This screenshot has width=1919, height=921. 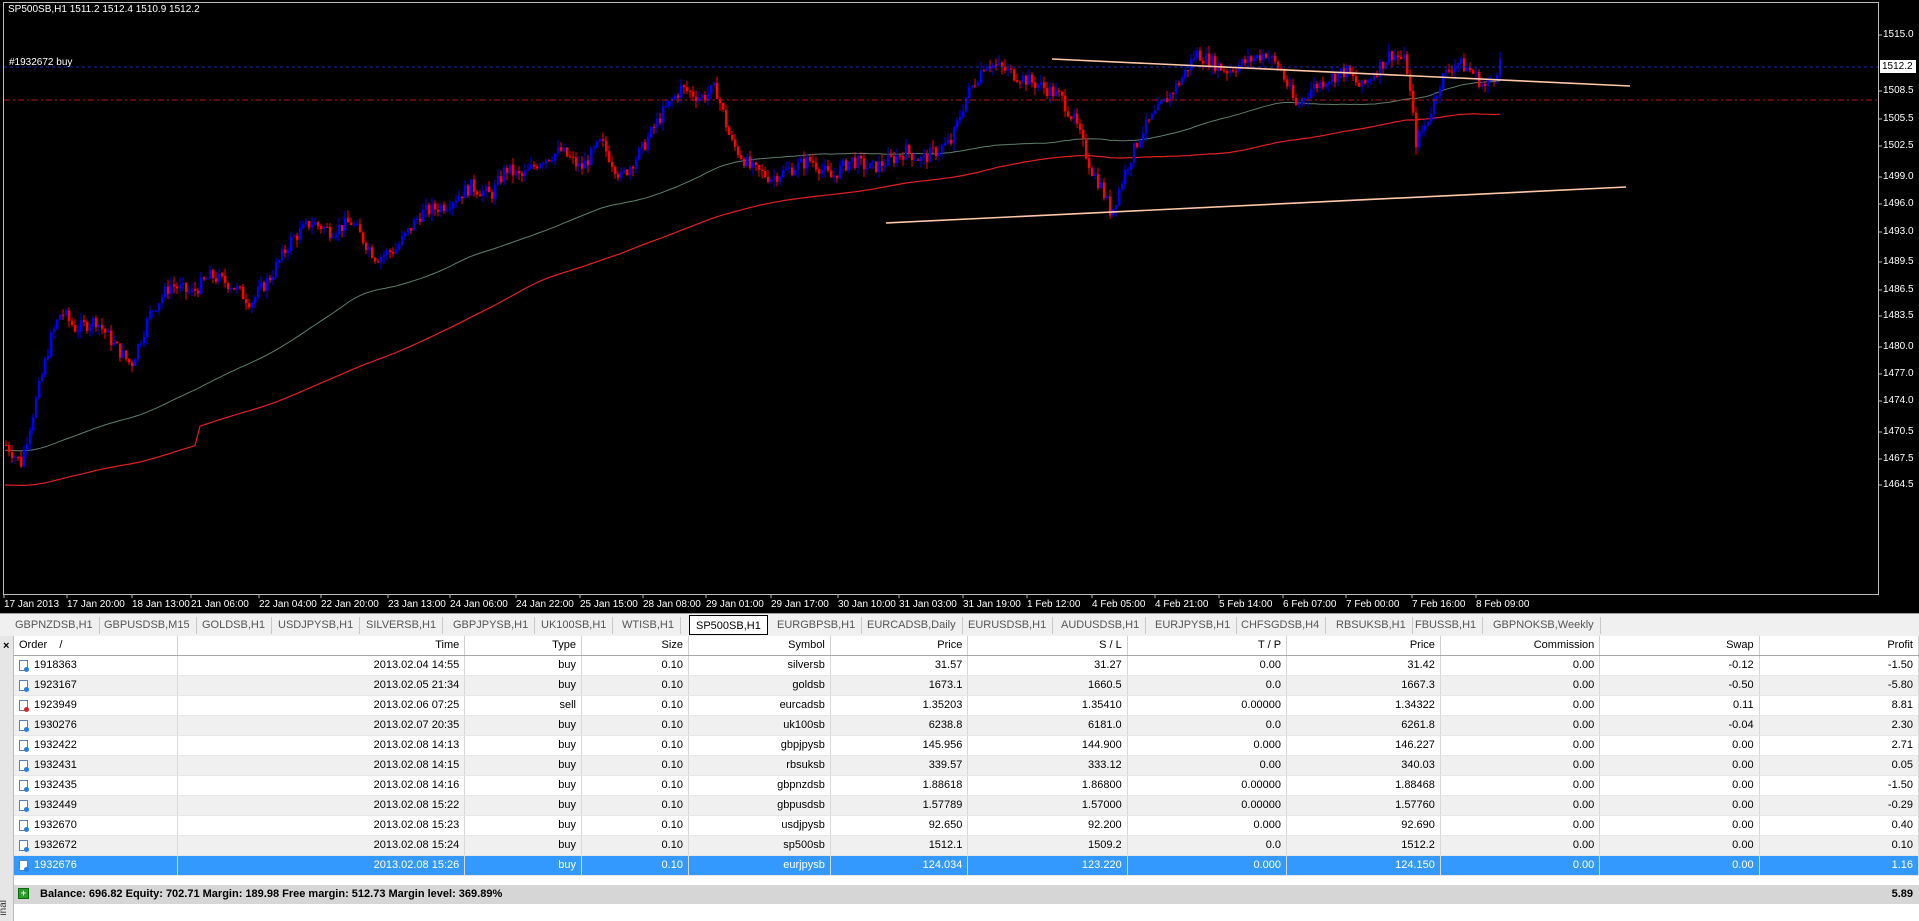 What do you see at coordinates (316, 625) in the screenshot?
I see `chart-tab: USDJPYSB,H1` at bounding box center [316, 625].